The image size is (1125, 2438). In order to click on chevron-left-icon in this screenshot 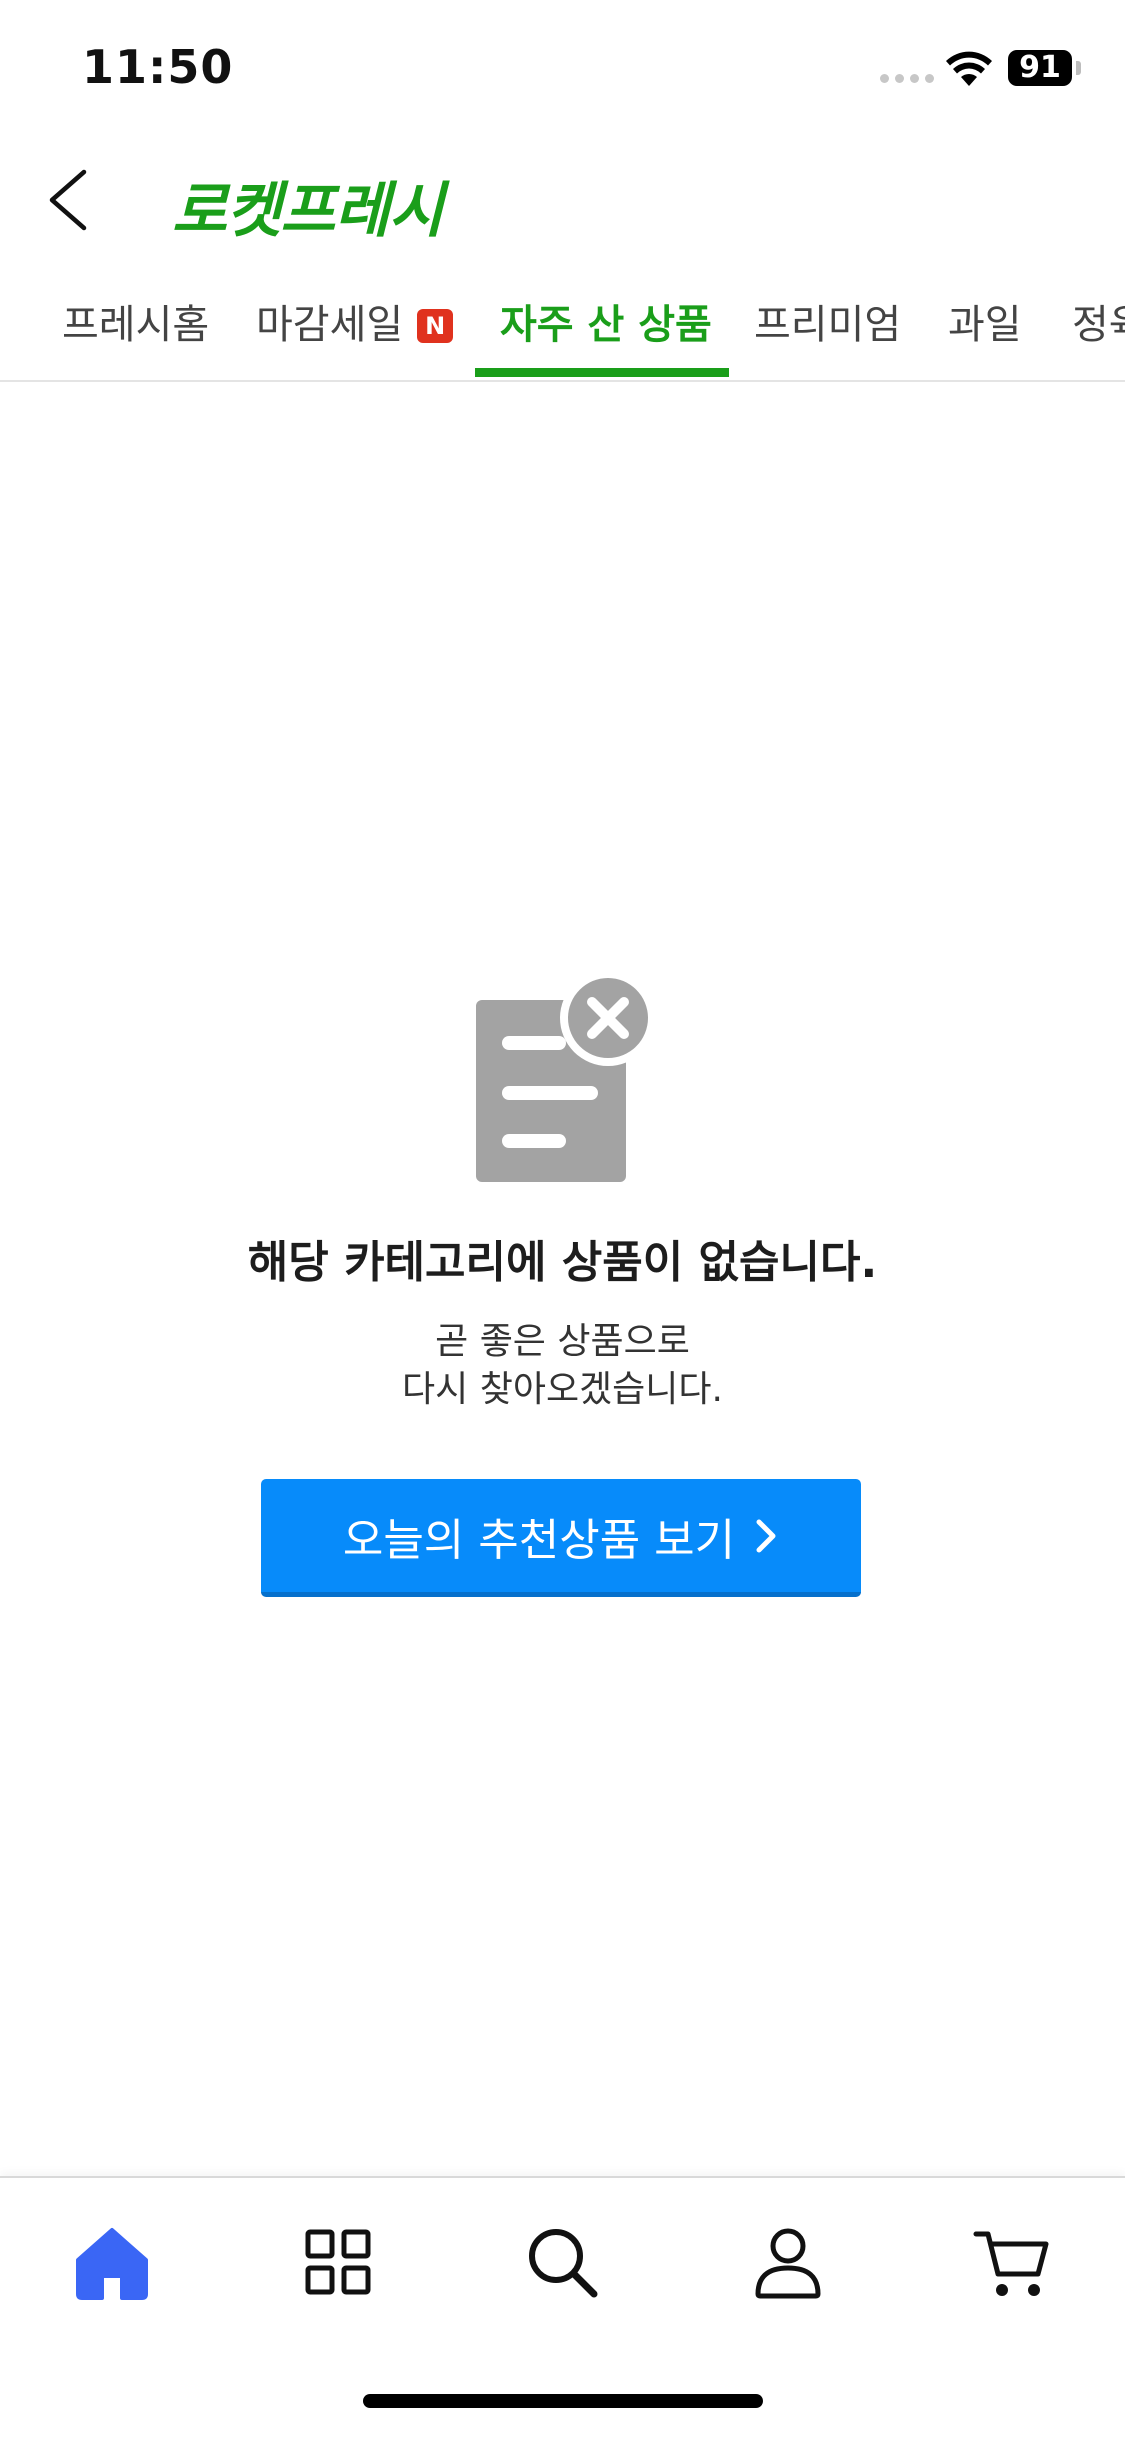, I will do `click(70, 200)`.